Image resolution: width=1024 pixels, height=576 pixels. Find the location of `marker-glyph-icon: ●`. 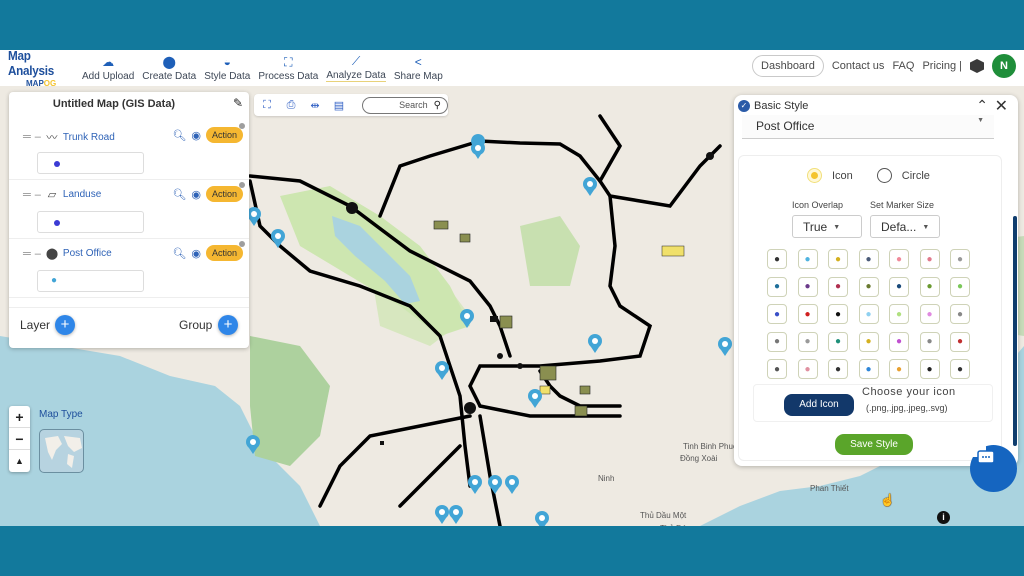

marker-glyph-icon: ● is located at coordinates (868, 259).